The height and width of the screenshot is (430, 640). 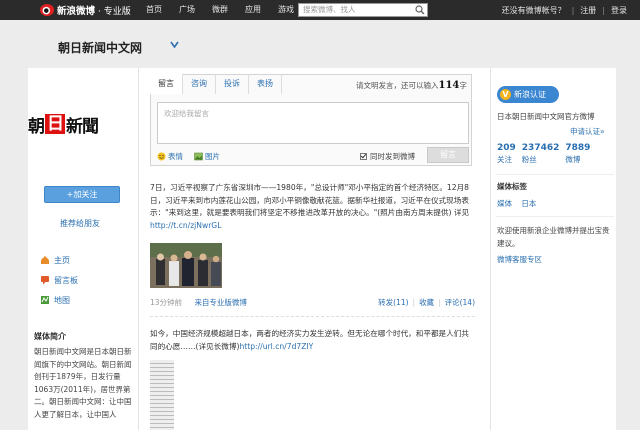 I want to click on tab-complaint: 投诉, so click(x=232, y=84).